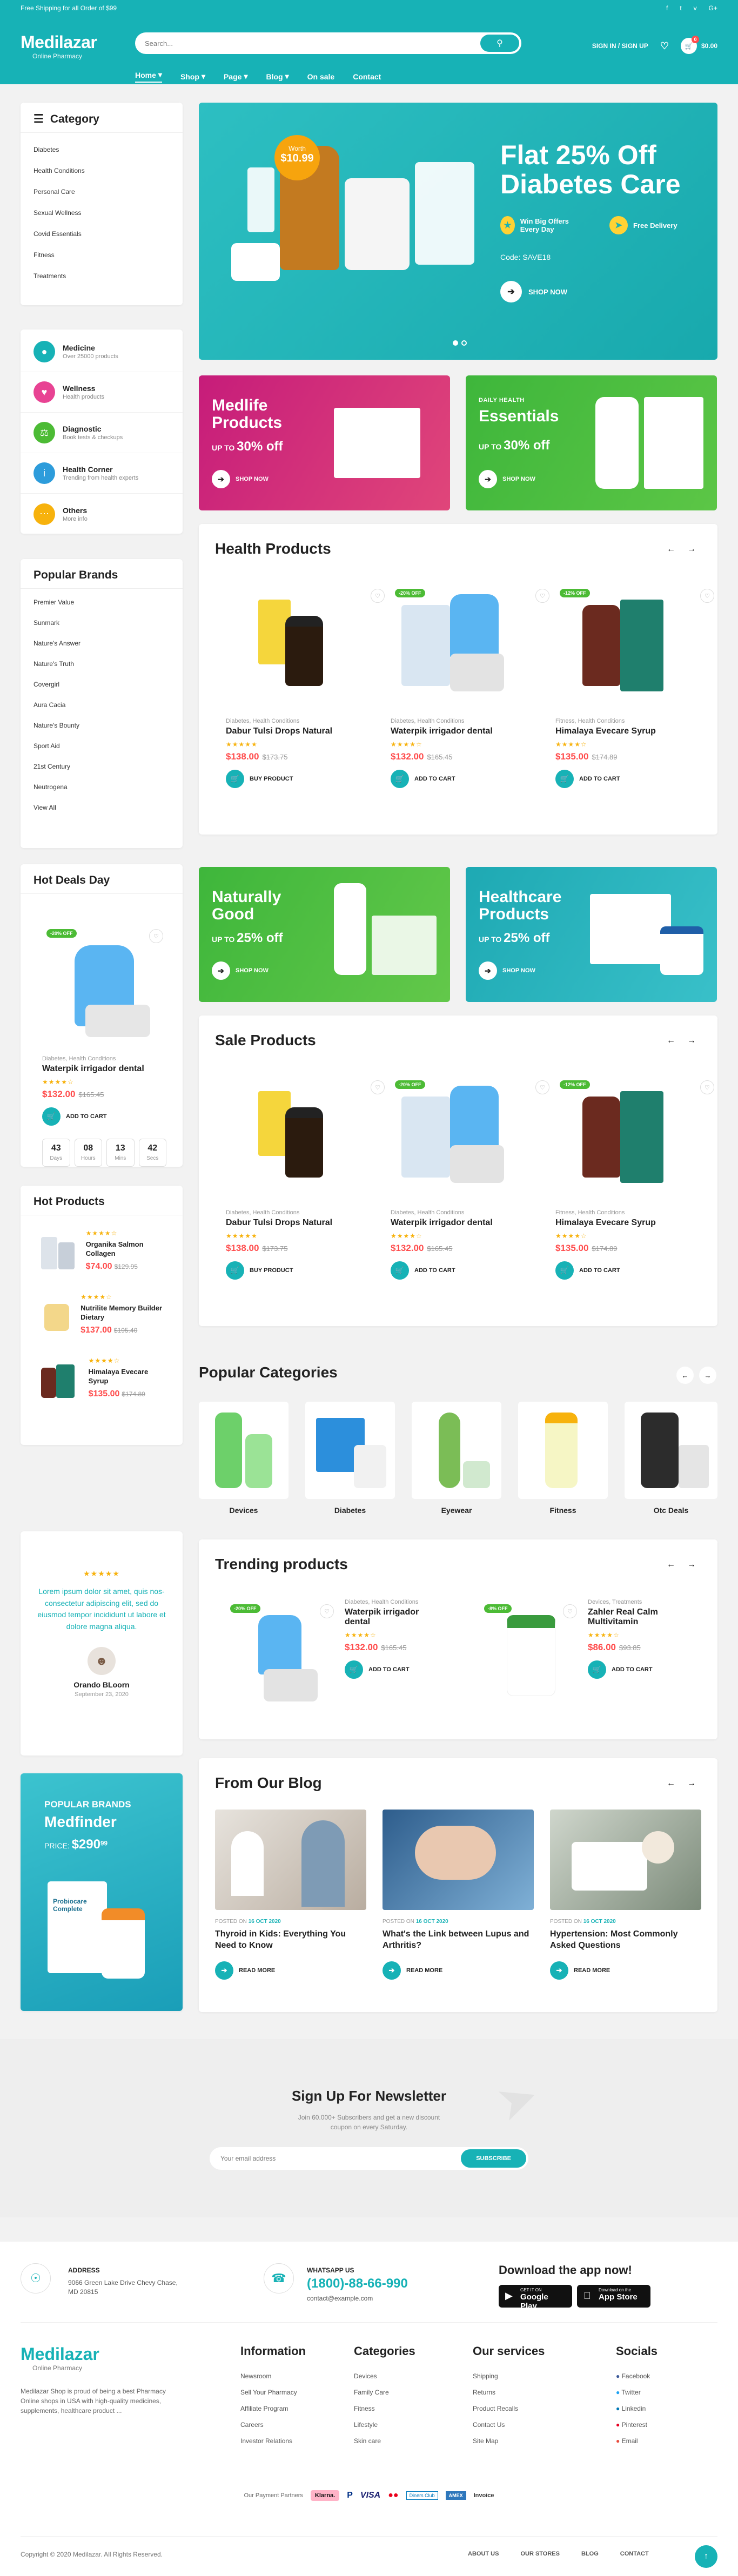  Describe the element at coordinates (535, 2298) in the screenshot. I see `google-play-button: ▶ GET IT ON Google Play` at that location.